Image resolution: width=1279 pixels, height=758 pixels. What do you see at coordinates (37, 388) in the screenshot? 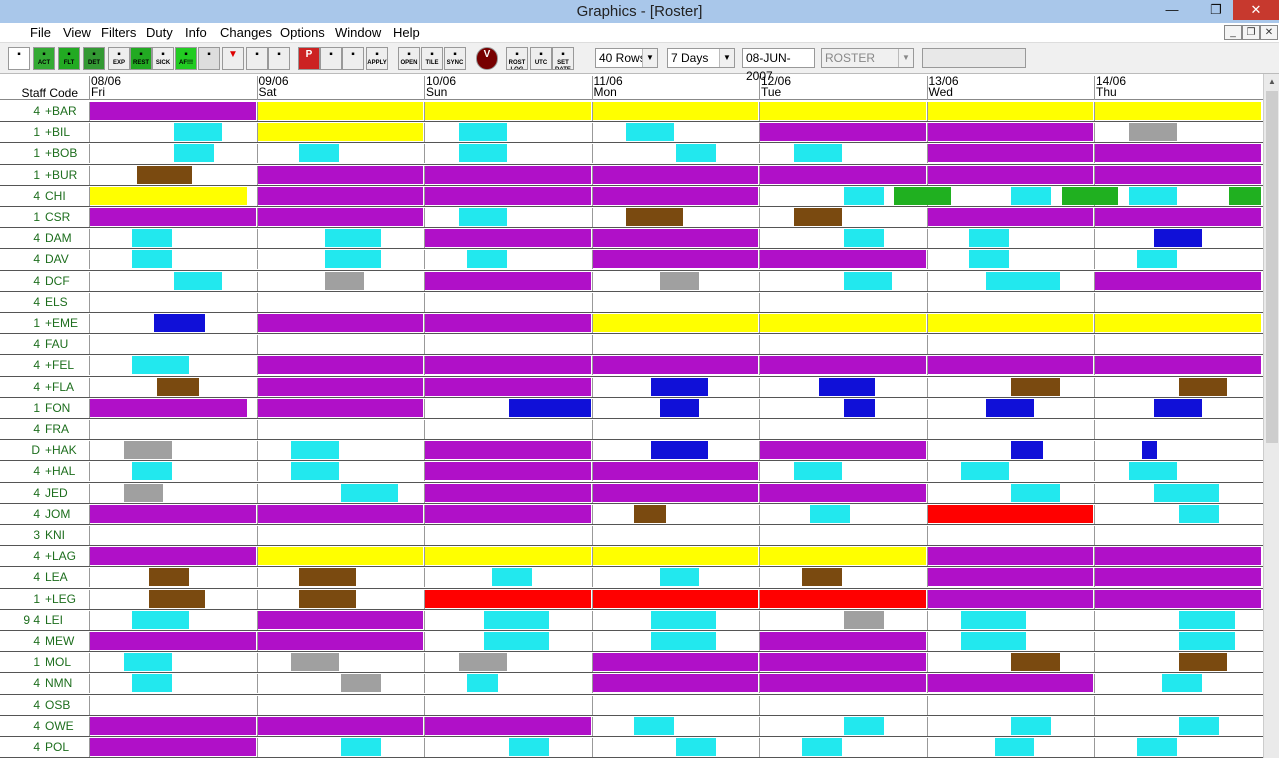
I see `staff-label: 4 +FLA` at bounding box center [37, 388].